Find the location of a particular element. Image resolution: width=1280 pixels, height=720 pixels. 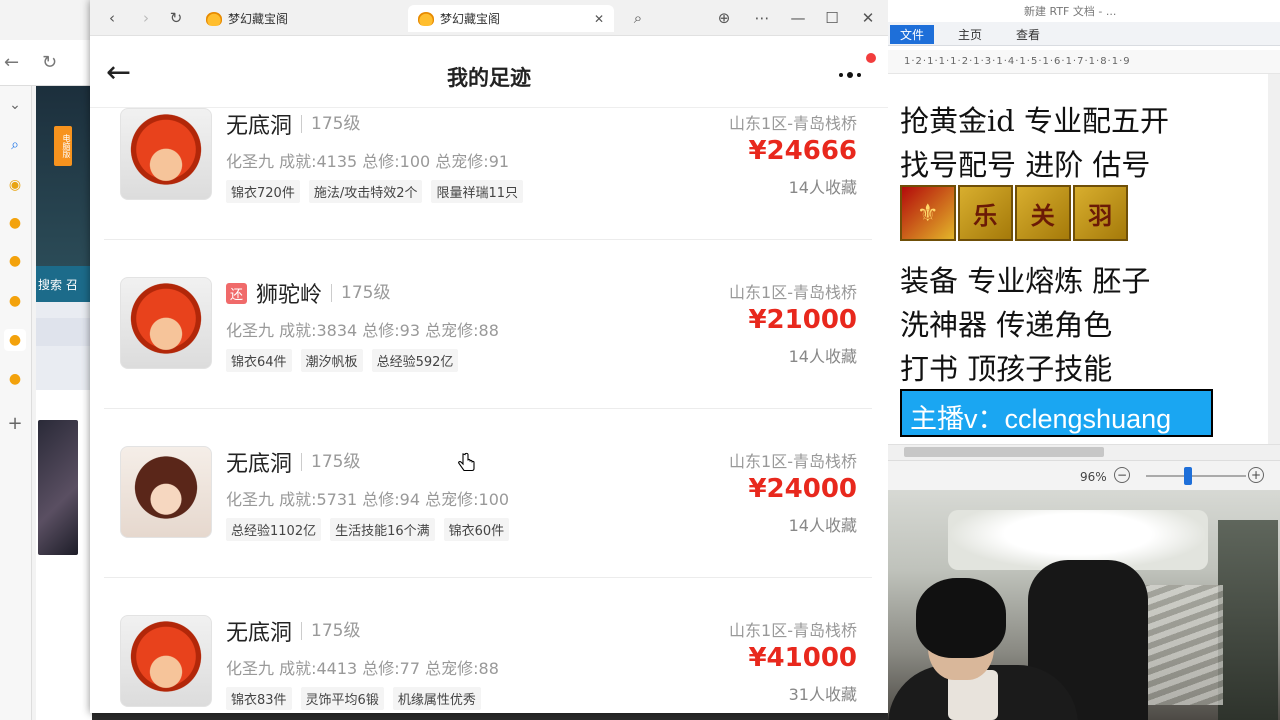

background-browser-window: ← ↻ ⌄ ⌕ ◉ ● ● ● ● ● + 电脑版 搜索 召 is located at coordinates (46, 360).